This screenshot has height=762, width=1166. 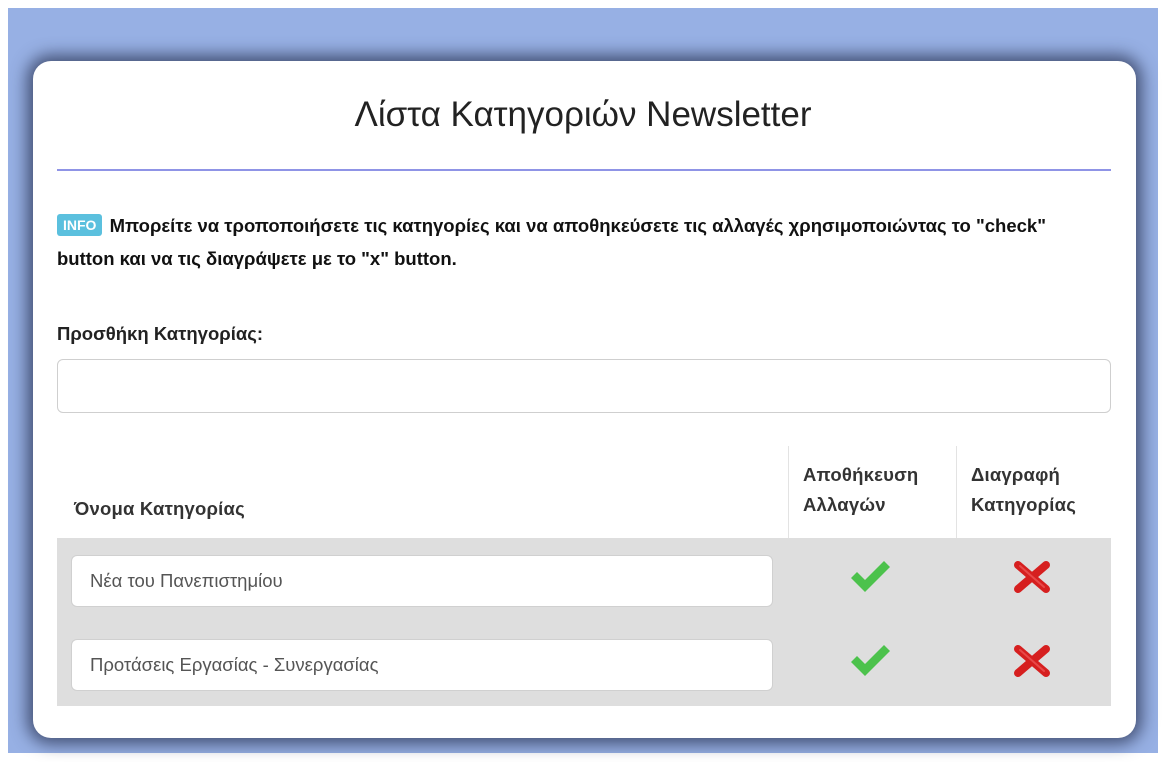 What do you see at coordinates (872, 492) in the screenshot?
I see `column-header-save: Αποθήκευση Αλλαγών` at bounding box center [872, 492].